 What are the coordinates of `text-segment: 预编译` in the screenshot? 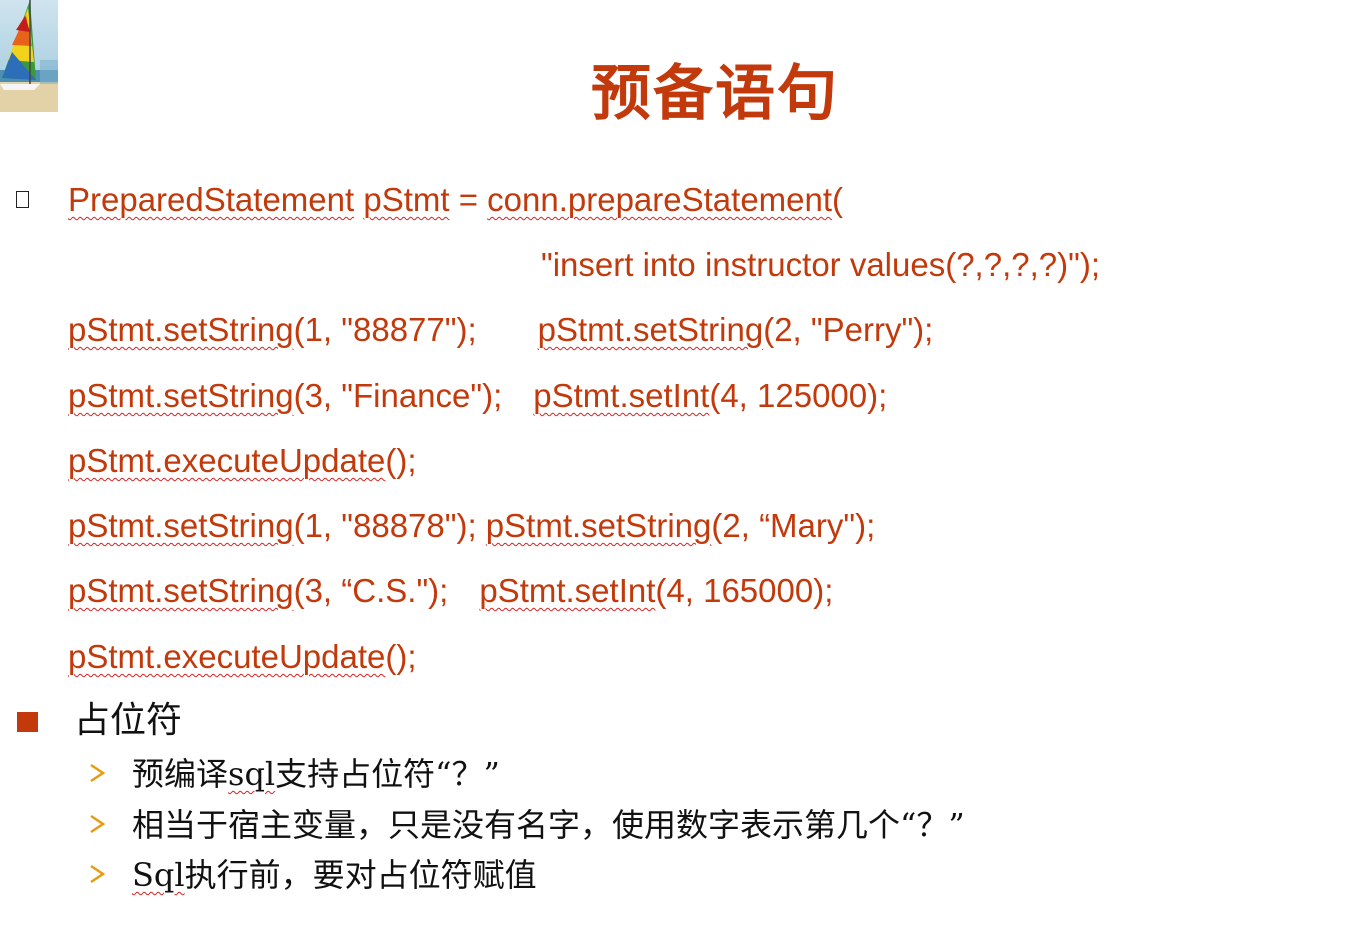 It's located at (180, 774).